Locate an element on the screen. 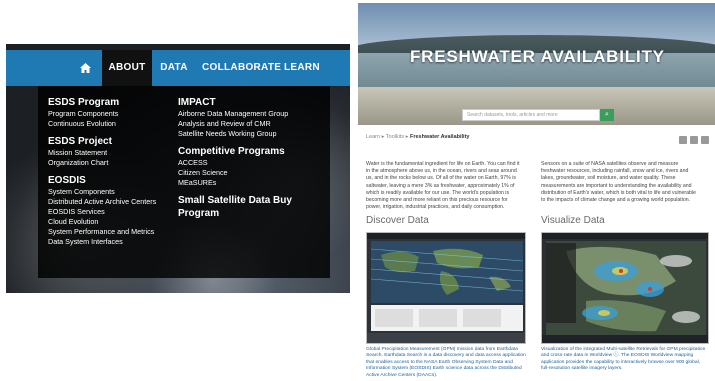 This screenshot has height=381, width=715. menu-item: Program Components is located at coordinates (118, 114).